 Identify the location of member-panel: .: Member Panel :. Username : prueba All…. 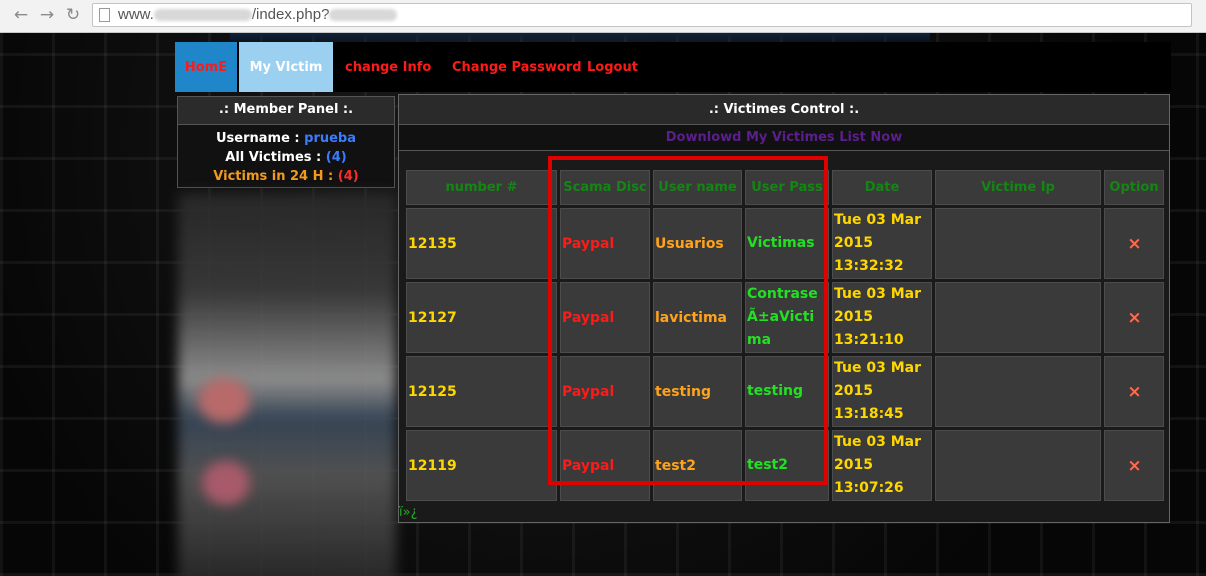
(286, 142).